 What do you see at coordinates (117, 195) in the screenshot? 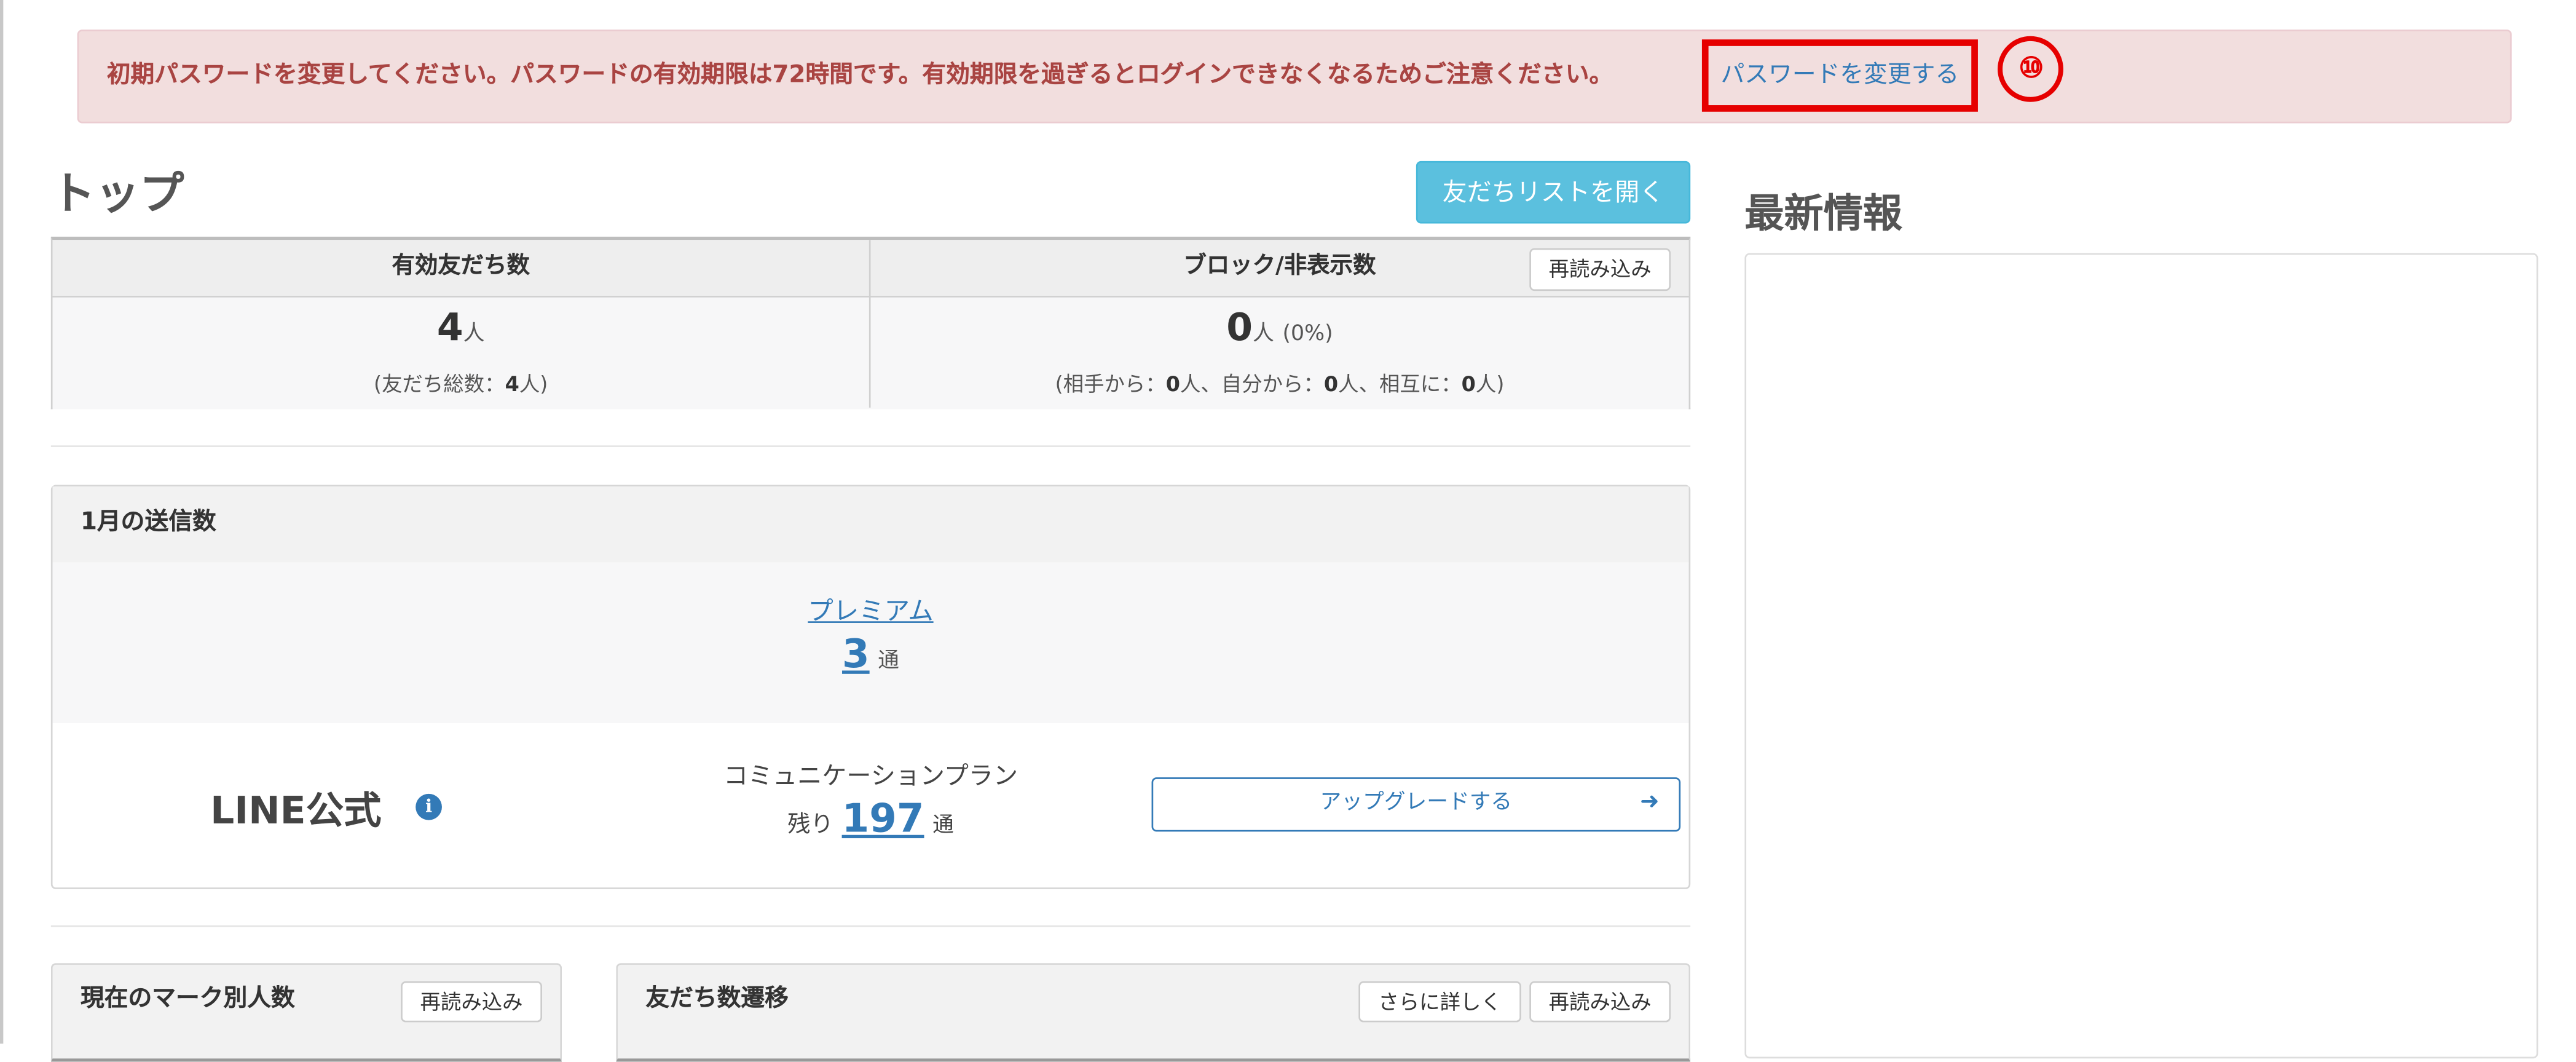
I see `page-title: トップ` at bounding box center [117, 195].